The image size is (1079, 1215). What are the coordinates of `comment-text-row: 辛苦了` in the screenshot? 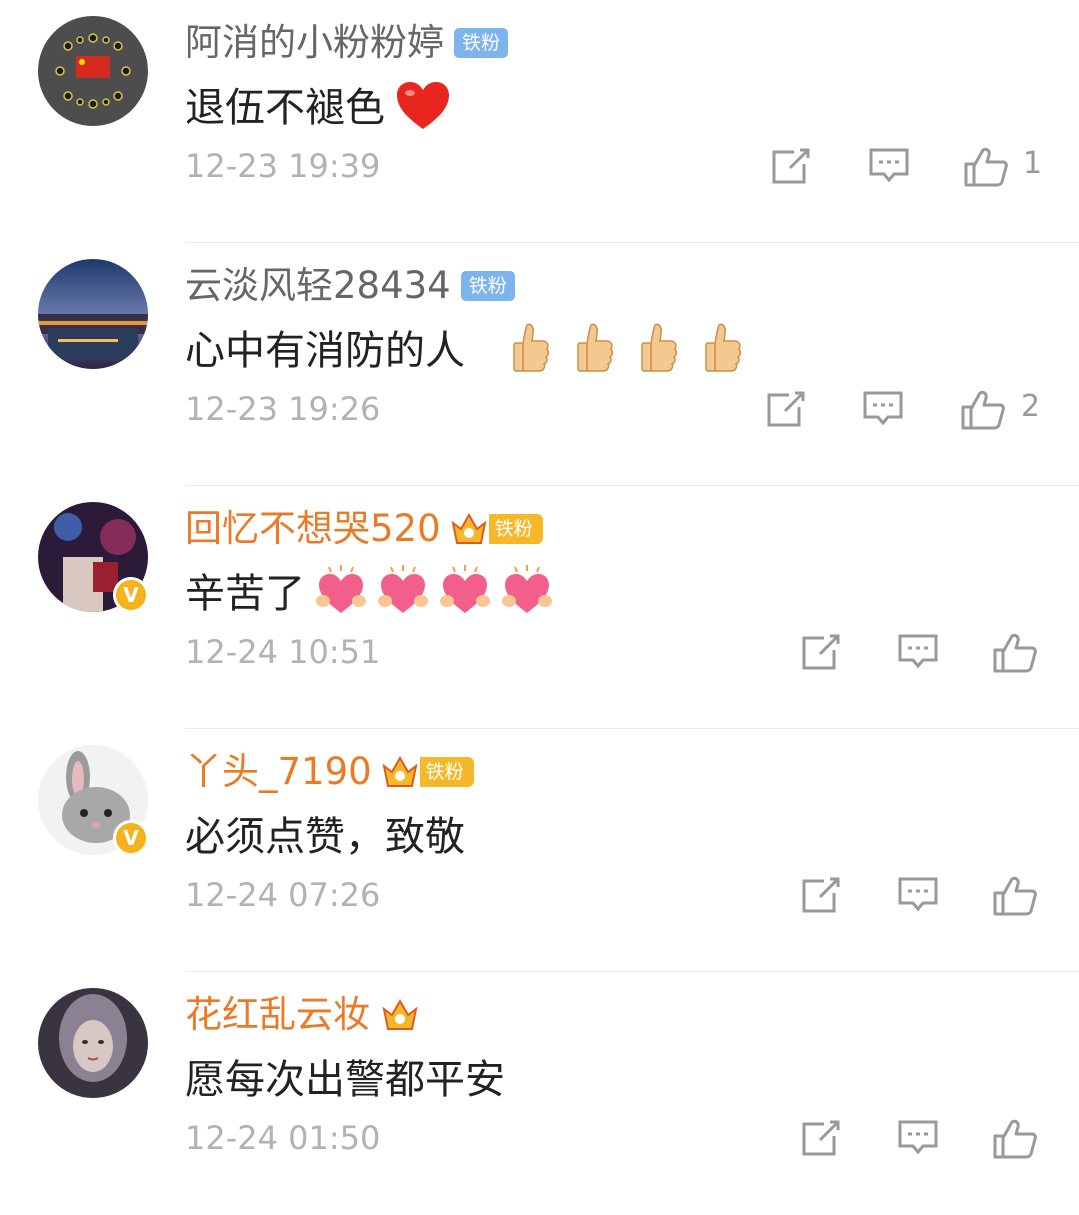 It's located at (369, 594).